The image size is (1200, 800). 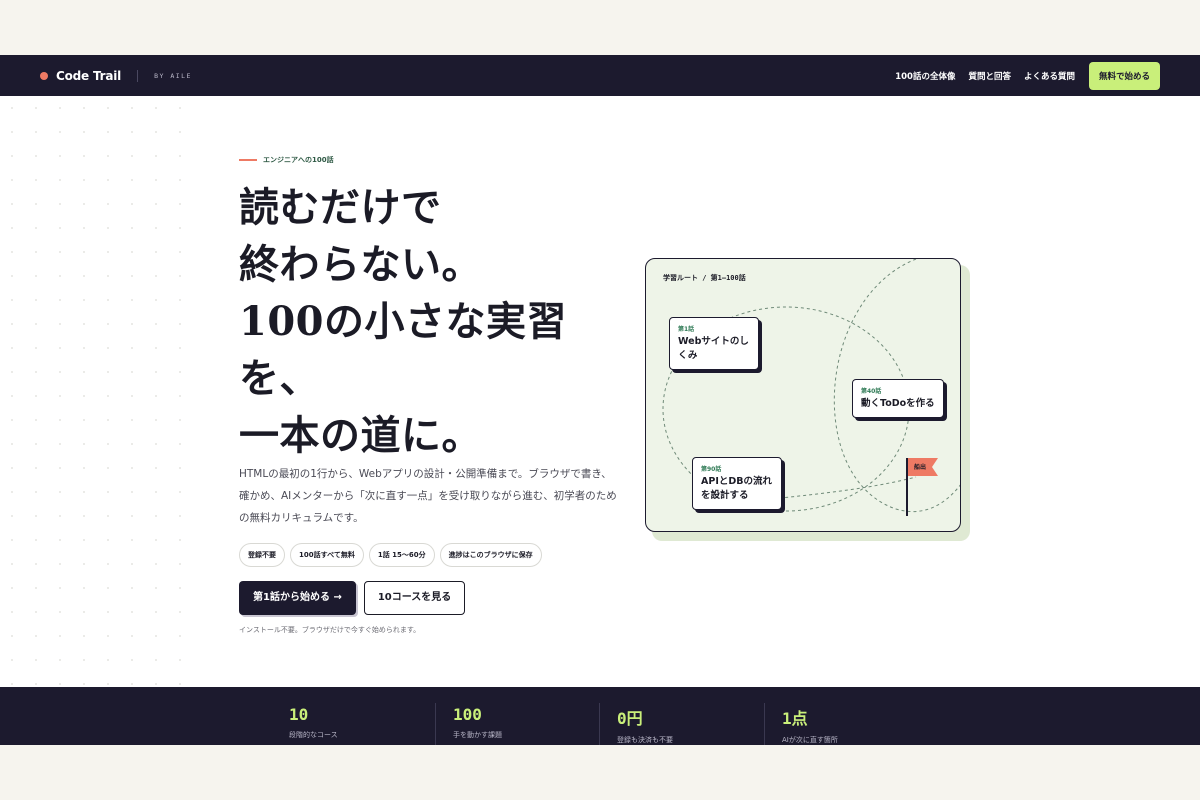 What do you see at coordinates (686, 329) in the screenshot?
I see `stop-number: 第1話` at bounding box center [686, 329].